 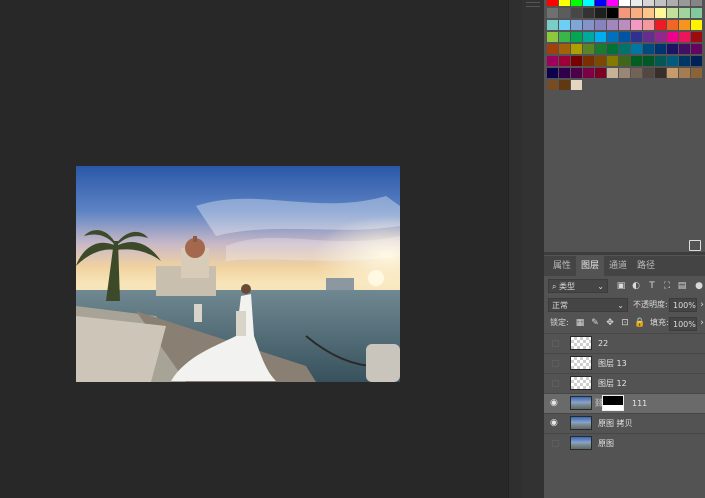 I want to click on opacity-dropdown-icon: ›, so click(x=700, y=305).